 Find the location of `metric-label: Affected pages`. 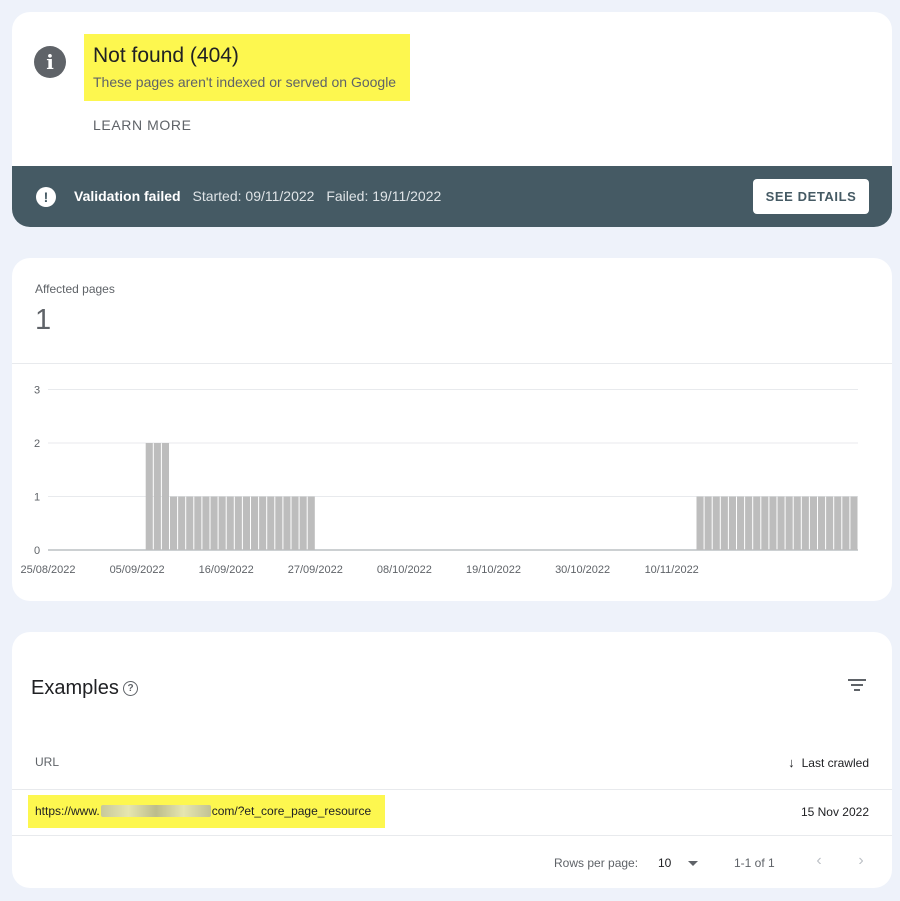

metric-label: Affected pages is located at coordinates (75, 289).